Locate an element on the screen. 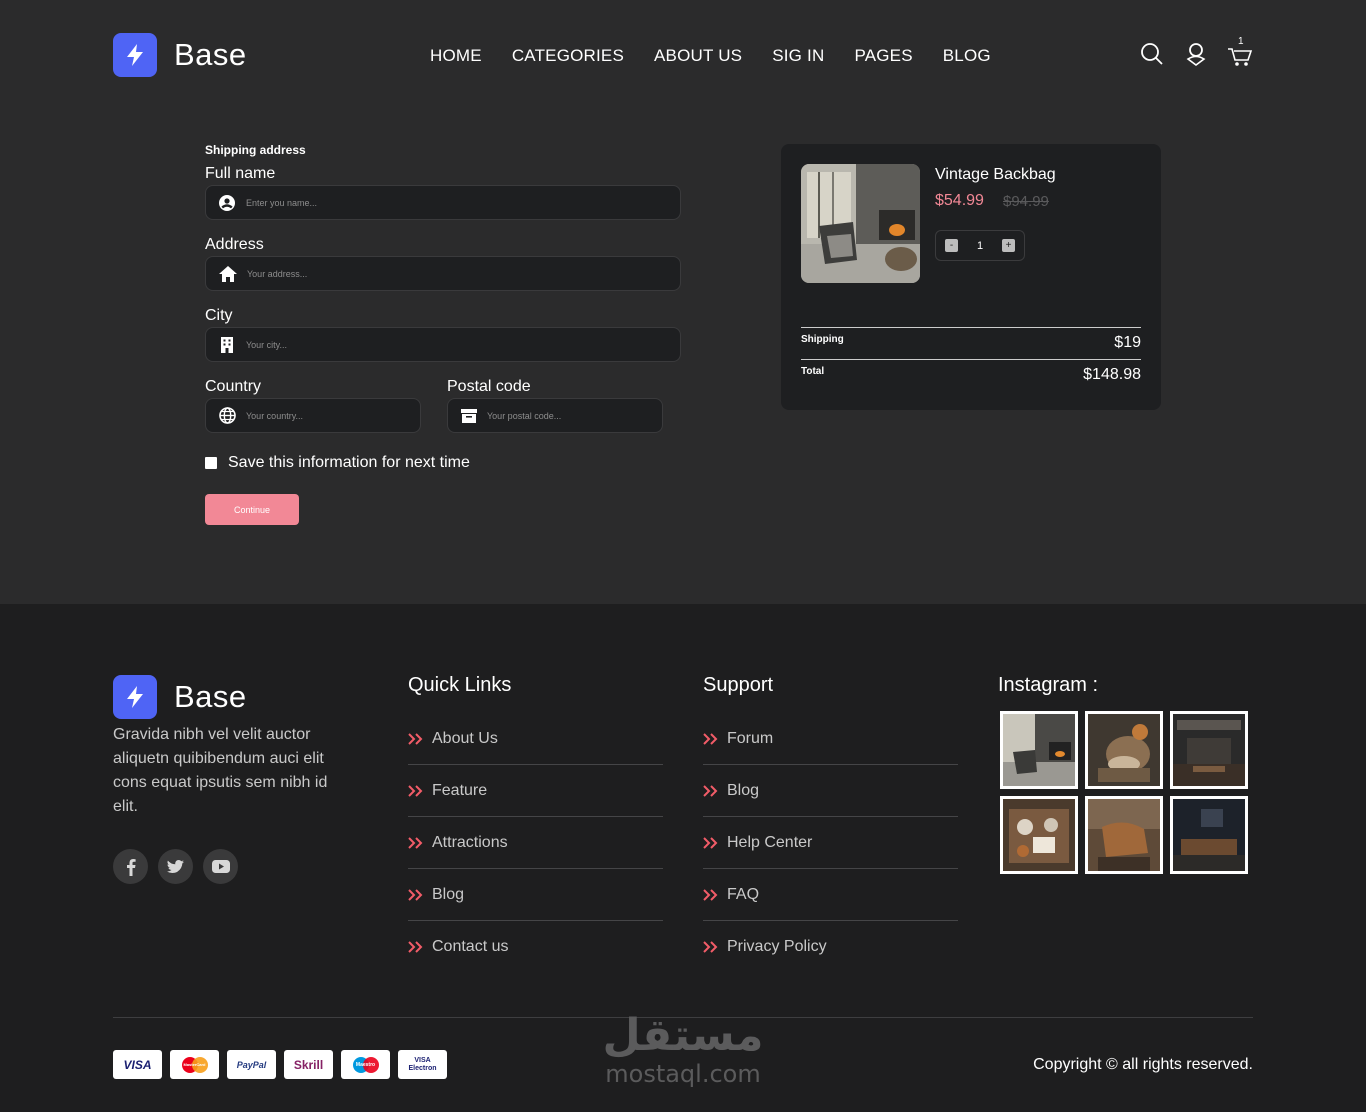 This screenshot has width=1366, height=1112. quantity-stepper: - 1 + is located at coordinates (980, 245).